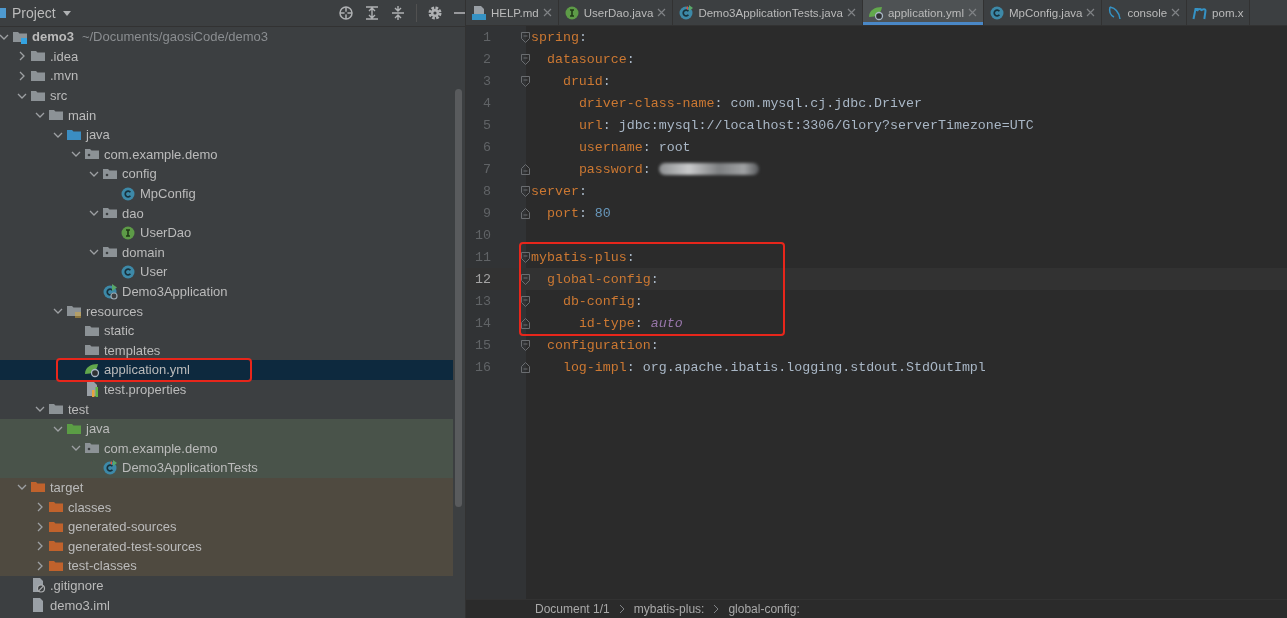 The image size is (1287, 618). What do you see at coordinates (372, 13) in the screenshot?
I see `expand-all-icon` at bounding box center [372, 13].